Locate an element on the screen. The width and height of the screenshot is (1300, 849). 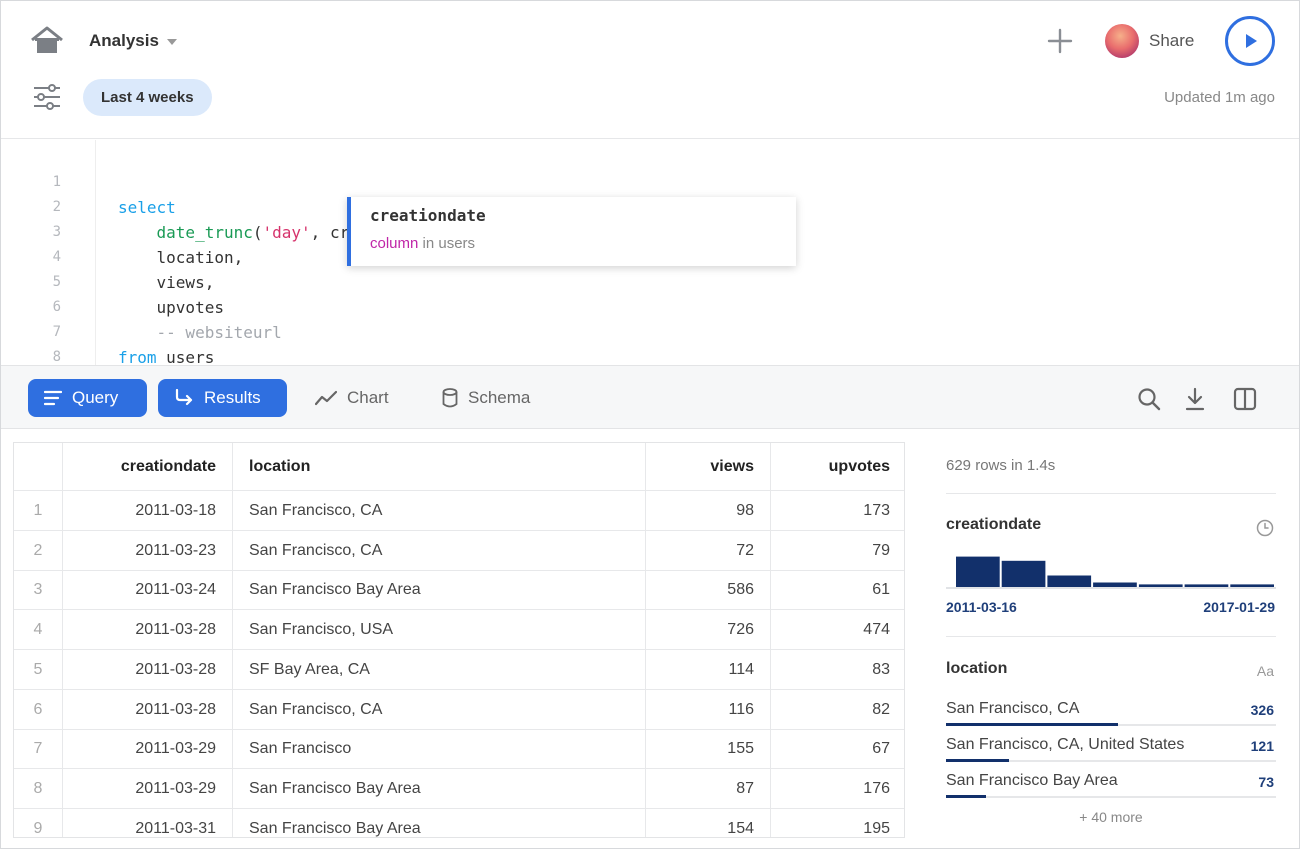
play-icon is located at coordinates (1251, 41).